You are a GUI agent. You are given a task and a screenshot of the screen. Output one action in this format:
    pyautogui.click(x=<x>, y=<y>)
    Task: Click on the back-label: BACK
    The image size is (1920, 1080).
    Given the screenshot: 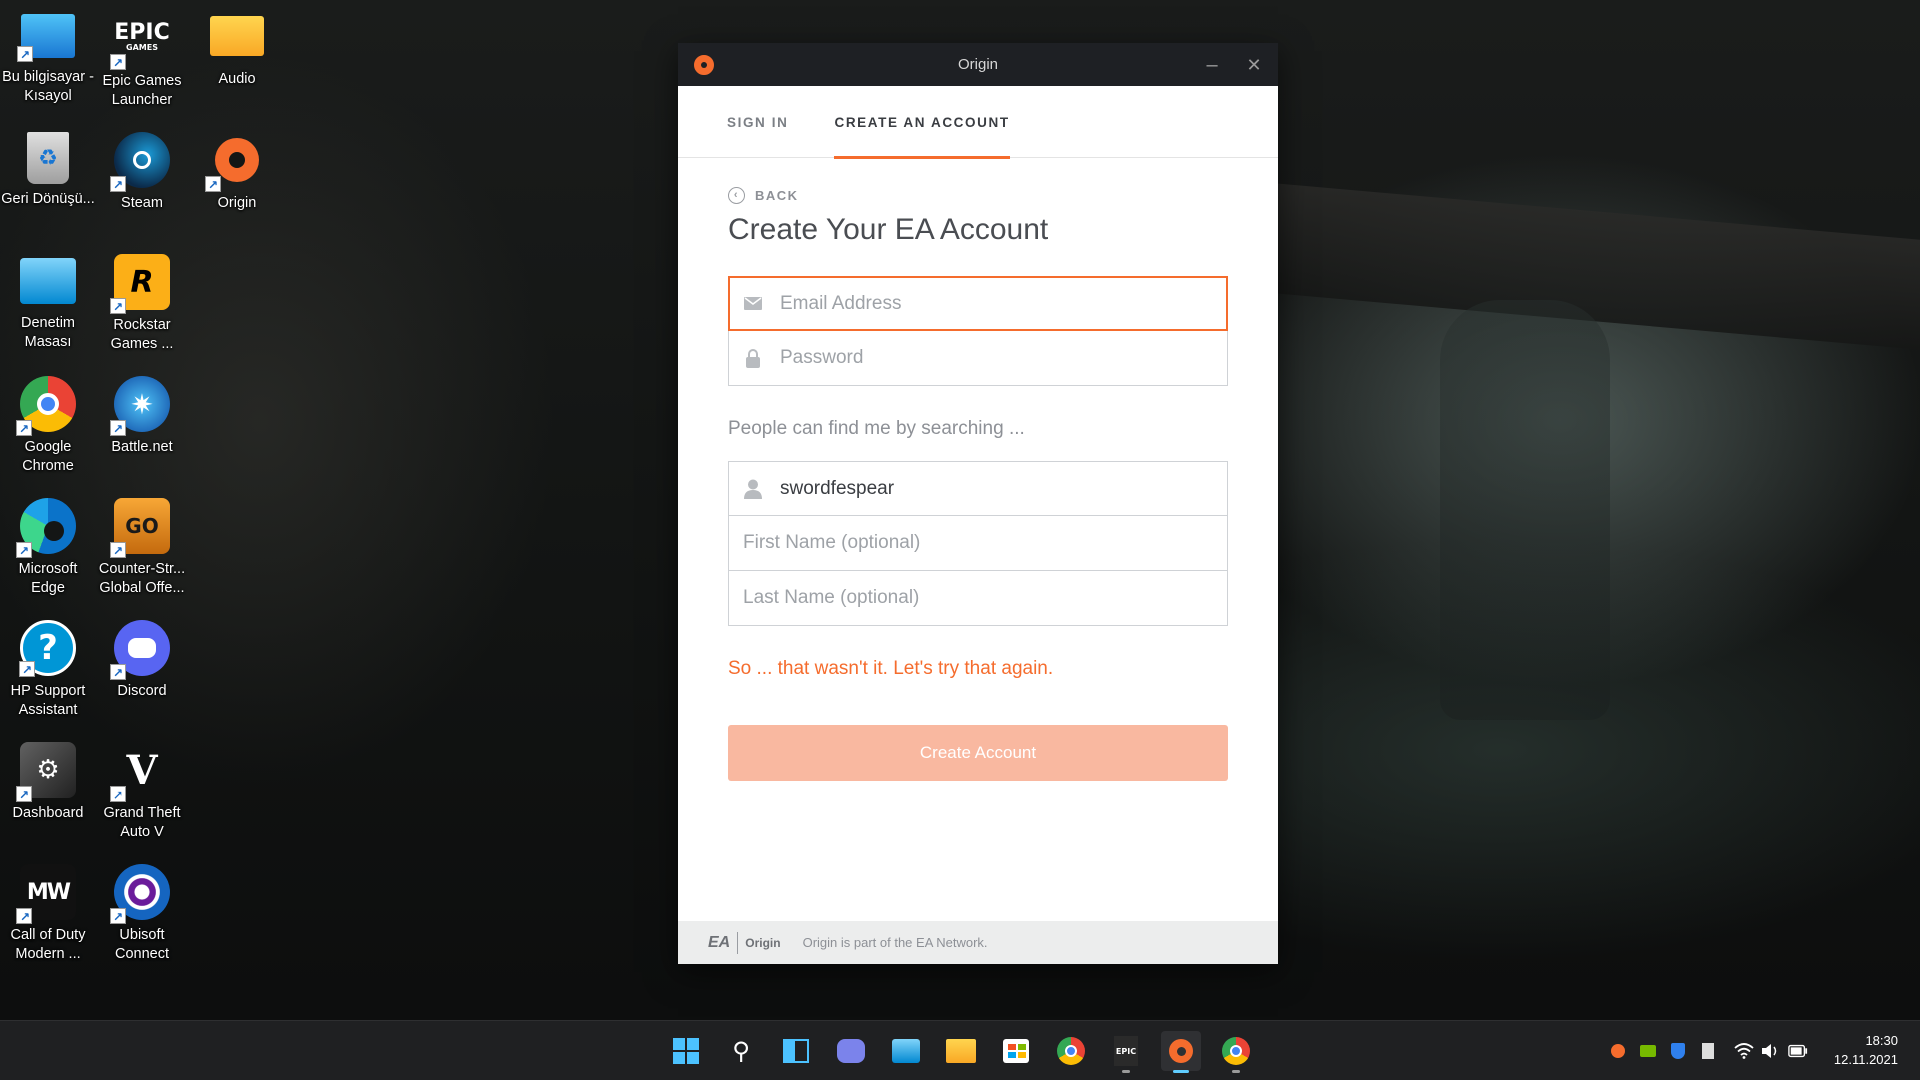 What is the action you would take?
    pyautogui.click(x=777, y=195)
    